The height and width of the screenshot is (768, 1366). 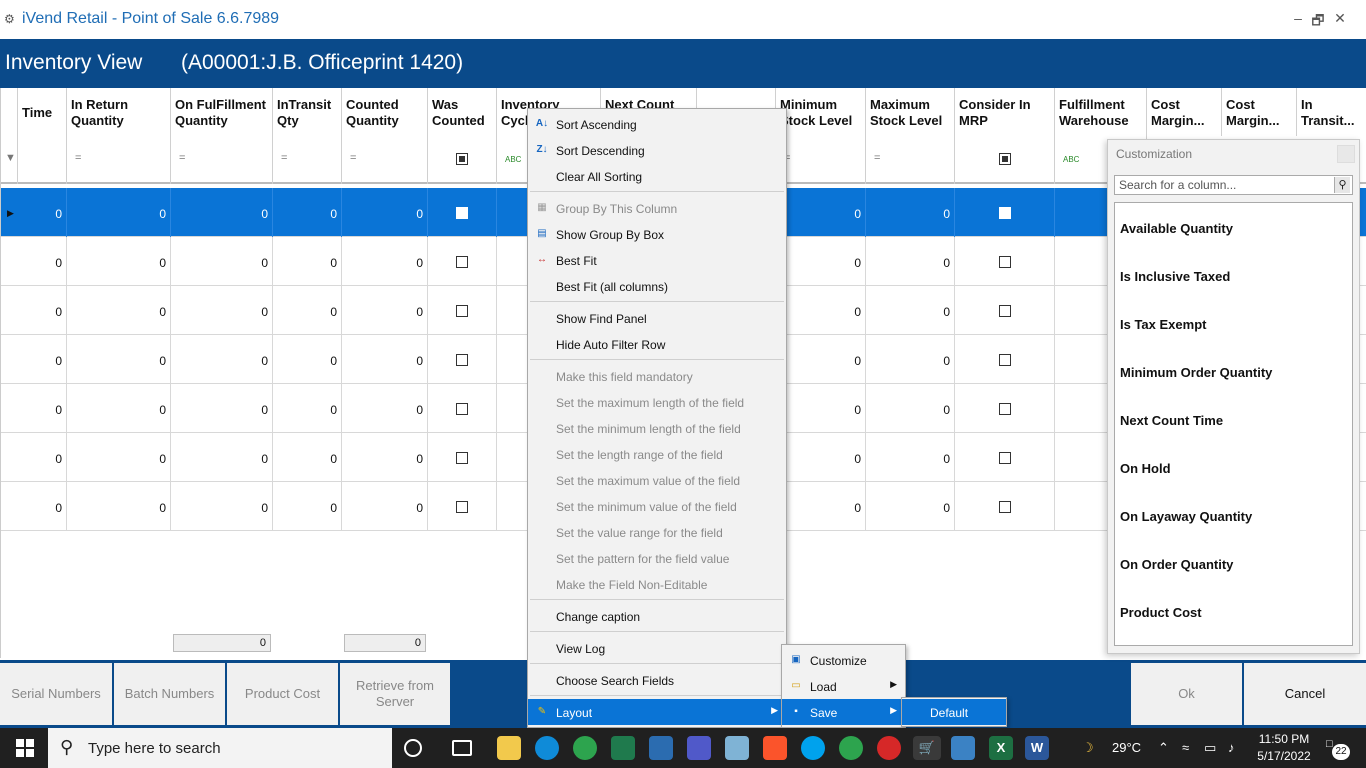 I want to click on column-item-product-cost: Product Cost, so click(x=1161, y=612).